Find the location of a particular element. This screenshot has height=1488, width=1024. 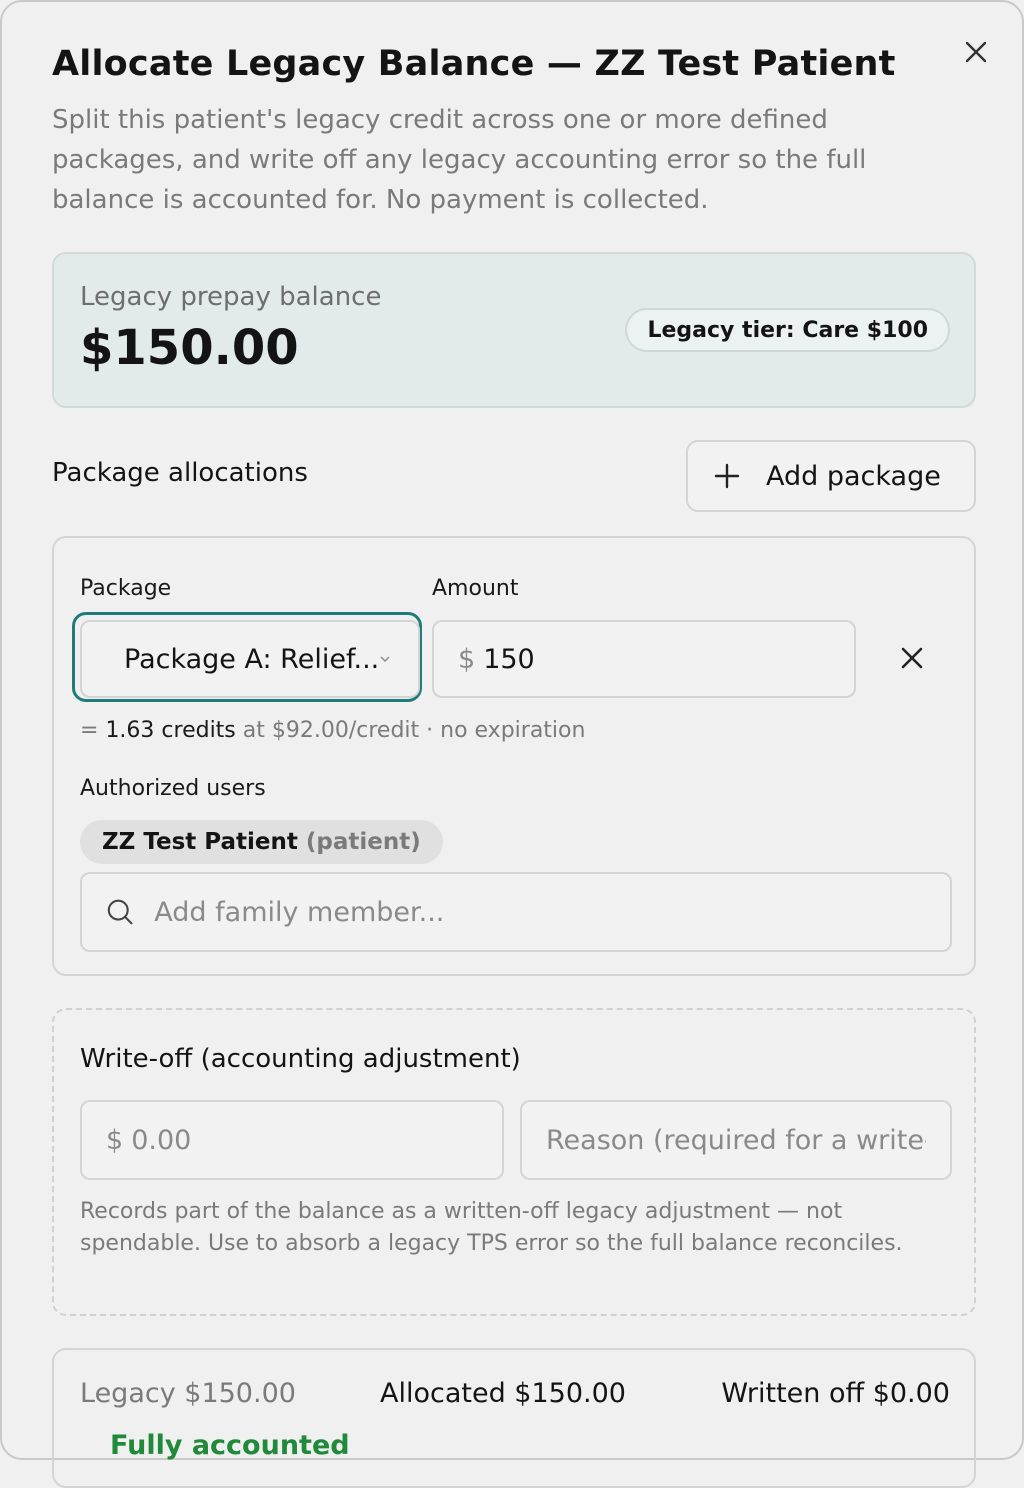

write-off-title: Write-off (accounting adjustment) is located at coordinates (300, 1059).